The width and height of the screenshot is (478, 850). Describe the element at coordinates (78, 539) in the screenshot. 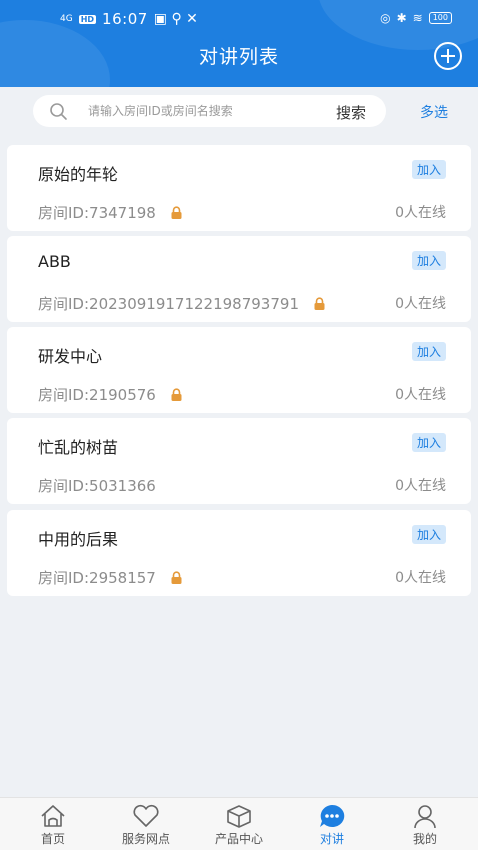

I see `room-name: 中用的后果` at that location.